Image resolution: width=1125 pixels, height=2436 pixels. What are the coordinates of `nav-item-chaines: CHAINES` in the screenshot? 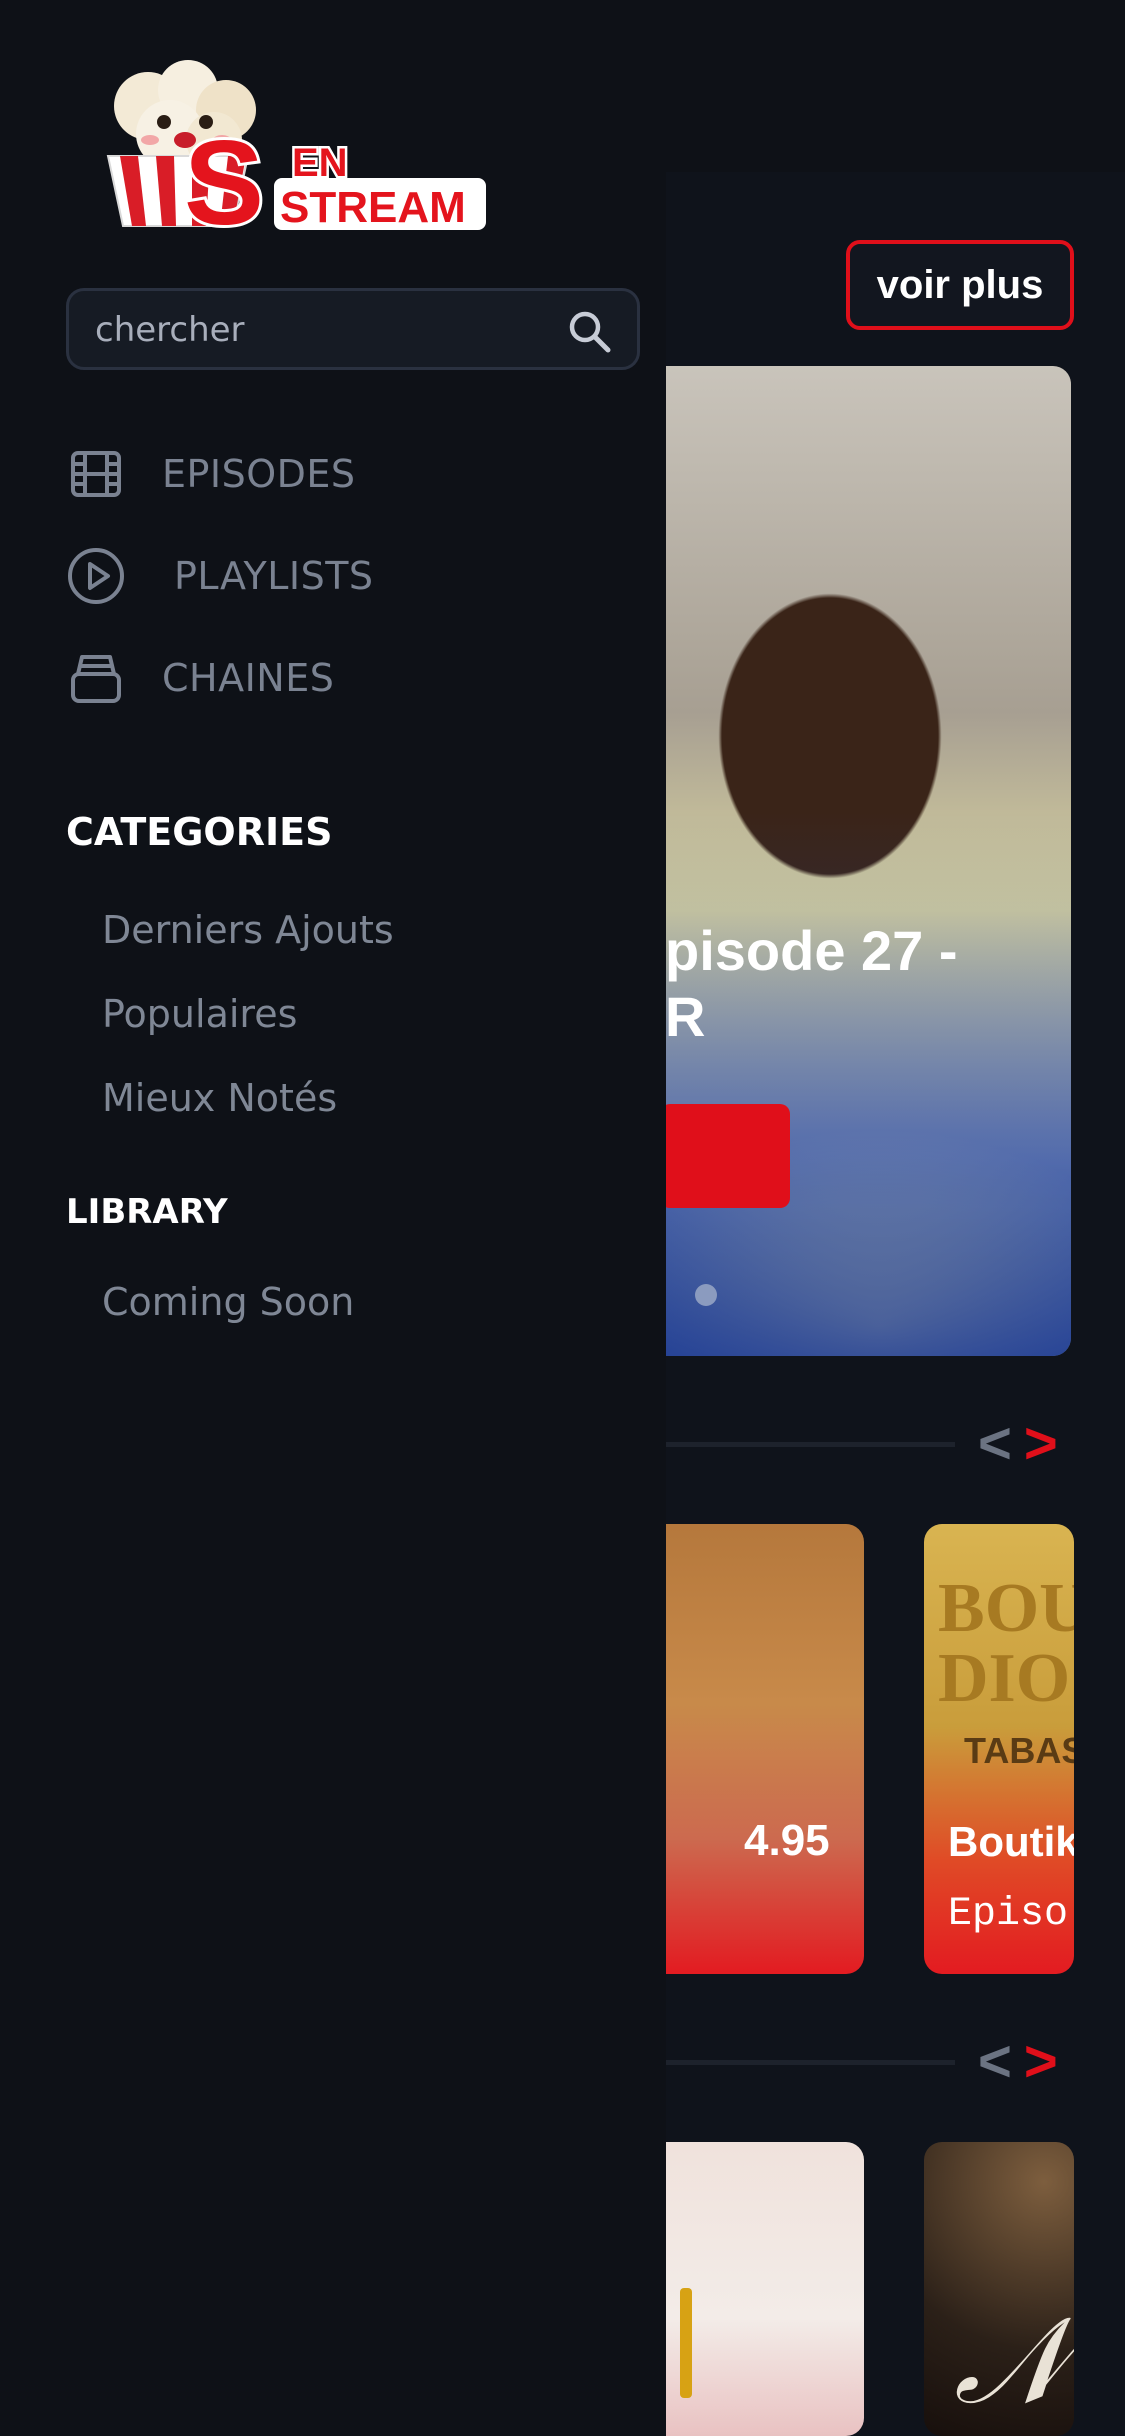 It's located at (200, 678).